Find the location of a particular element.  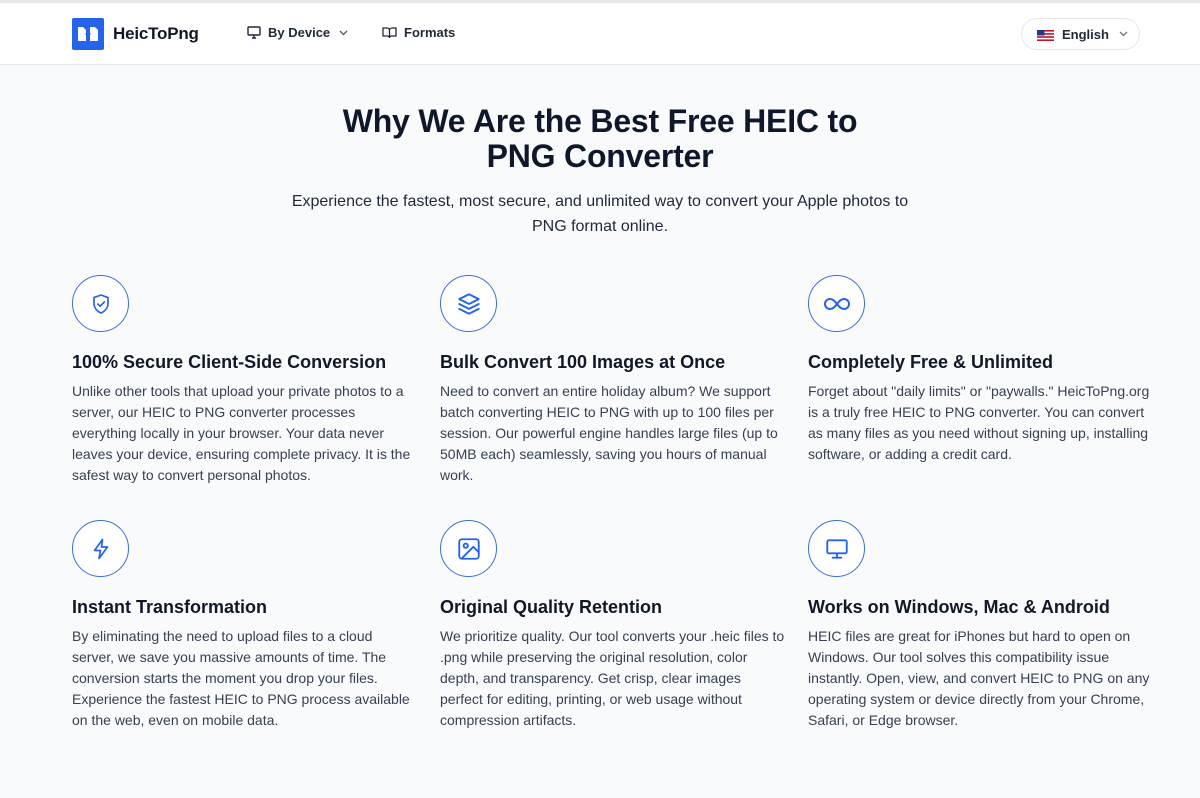

infinity-icon is located at coordinates (836, 303).